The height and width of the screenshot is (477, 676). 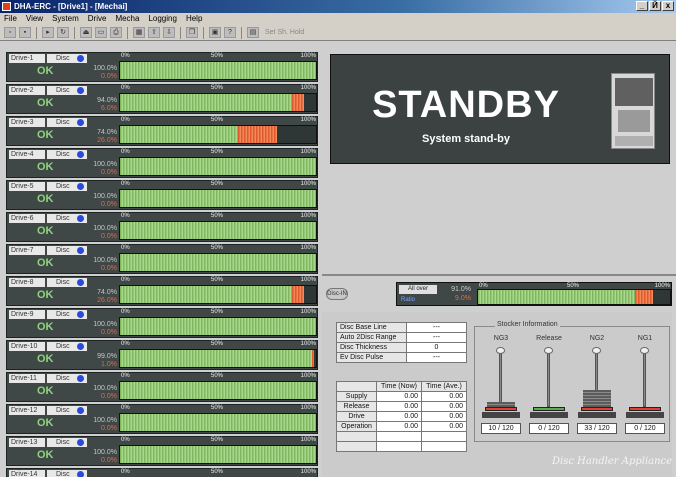 I want to click on panel-divider, so click(x=499, y=275).